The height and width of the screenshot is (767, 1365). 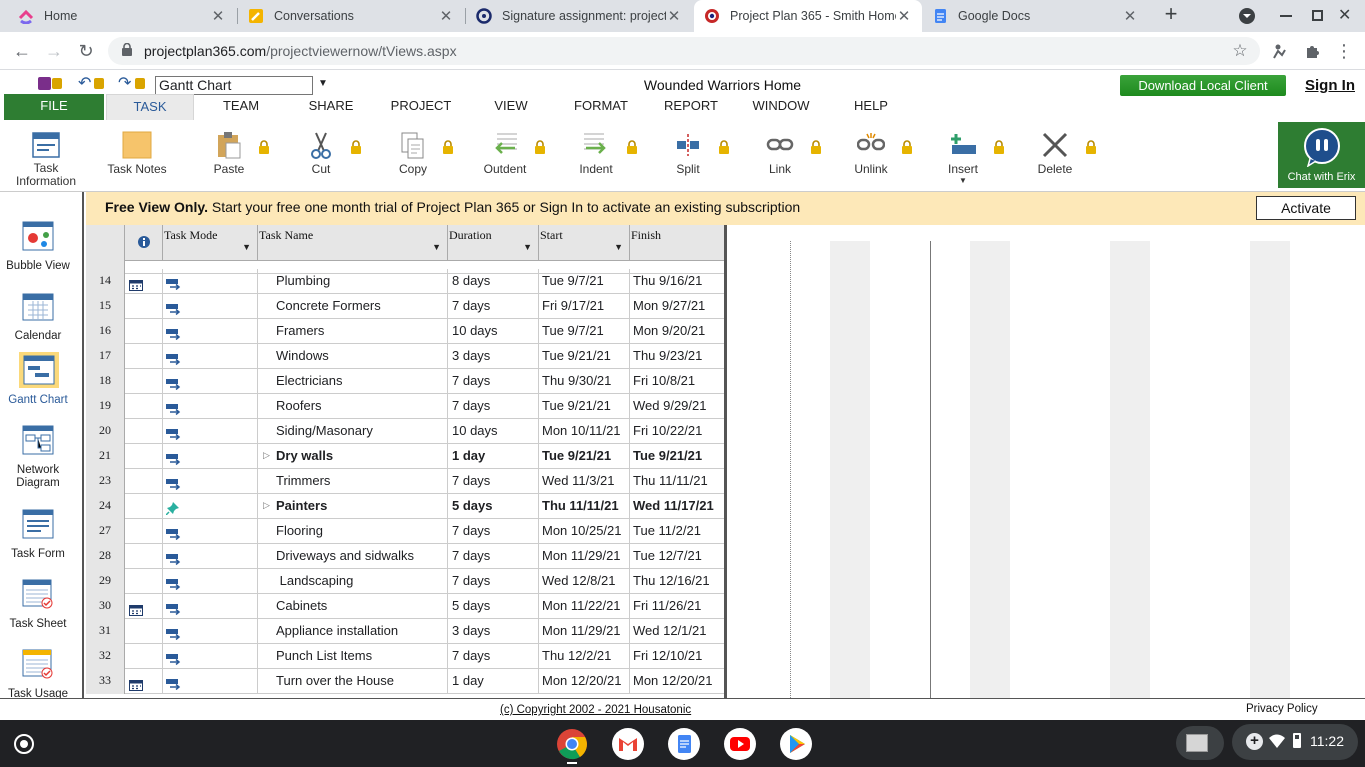 What do you see at coordinates (241, 107) in the screenshot?
I see `menu-team: TEAM` at bounding box center [241, 107].